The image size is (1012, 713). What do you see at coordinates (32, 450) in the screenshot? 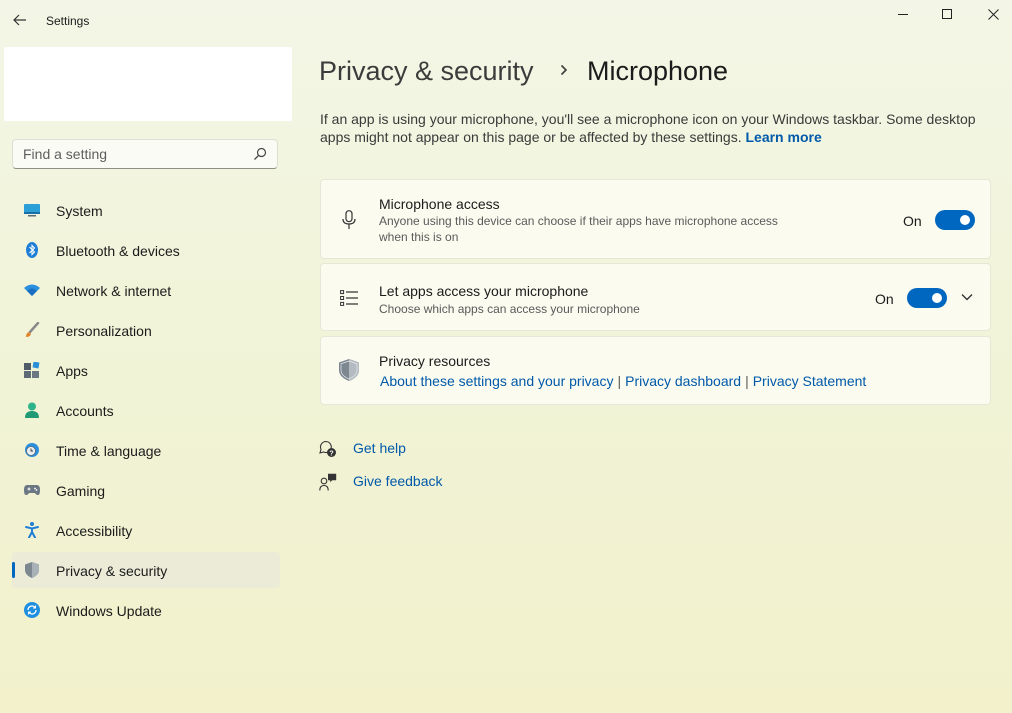
I see `globe-clock-icon` at bounding box center [32, 450].